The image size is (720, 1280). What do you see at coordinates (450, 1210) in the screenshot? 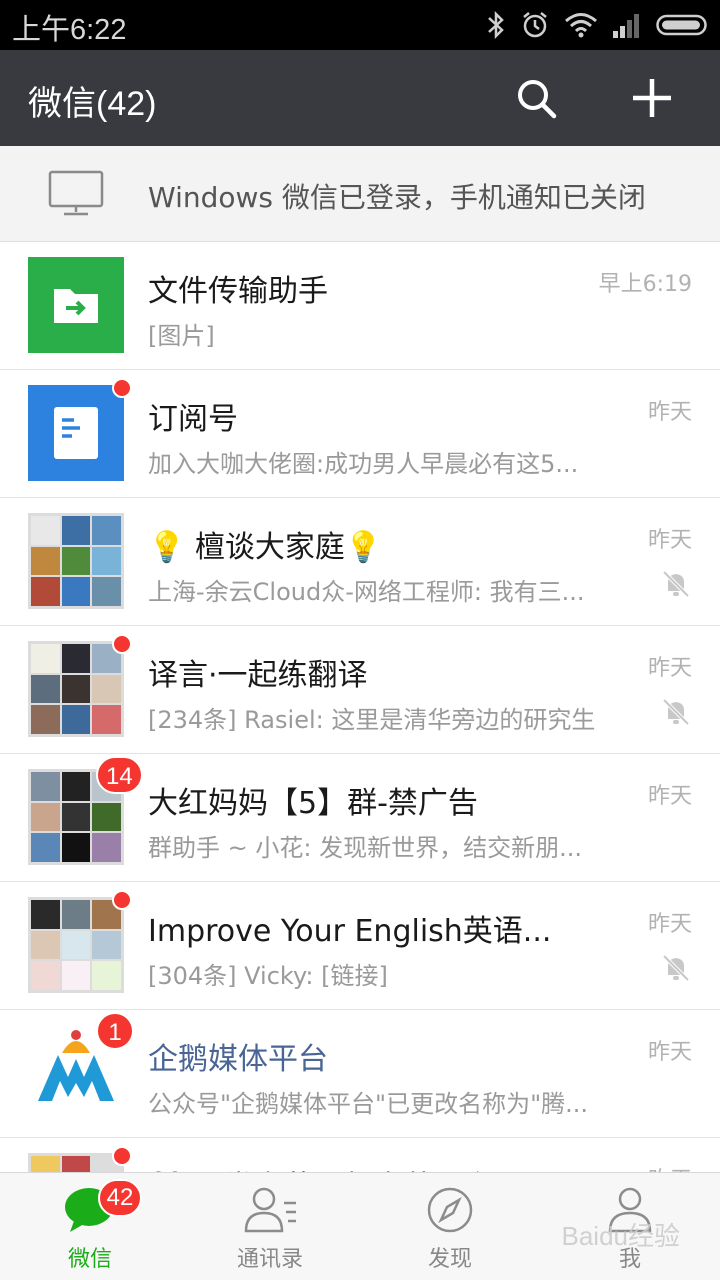
I see `compass-icon` at bounding box center [450, 1210].